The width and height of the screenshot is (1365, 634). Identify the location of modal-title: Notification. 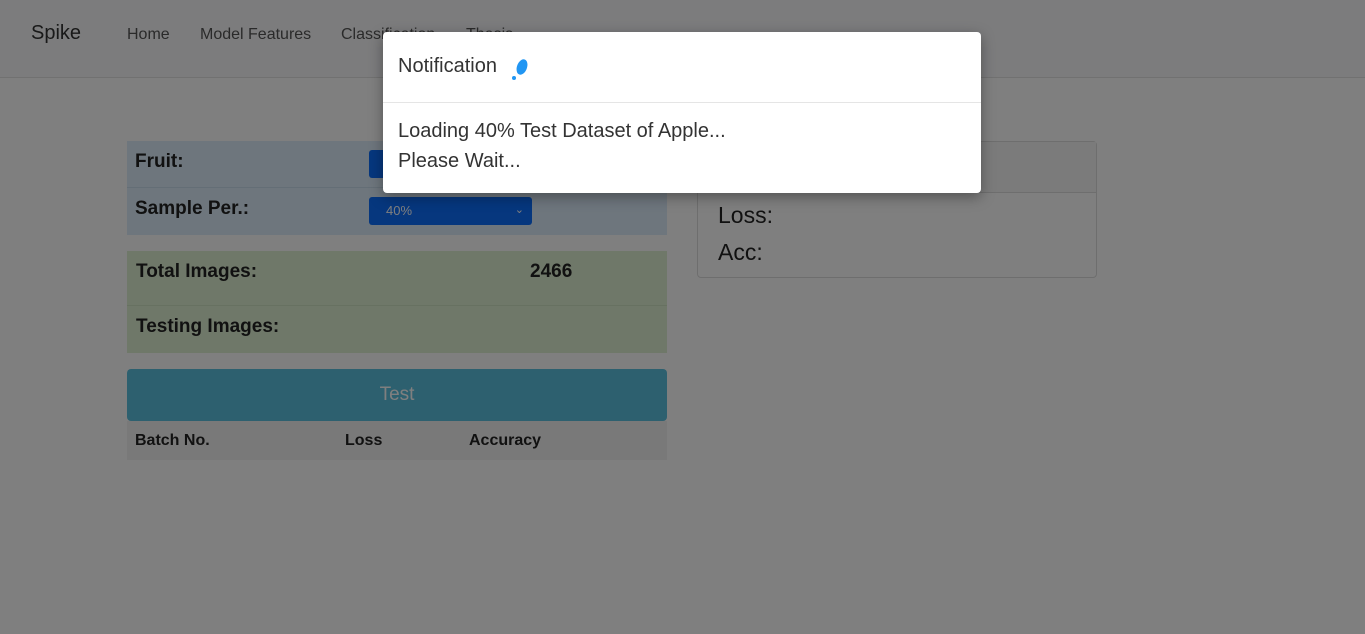
(447, 66).